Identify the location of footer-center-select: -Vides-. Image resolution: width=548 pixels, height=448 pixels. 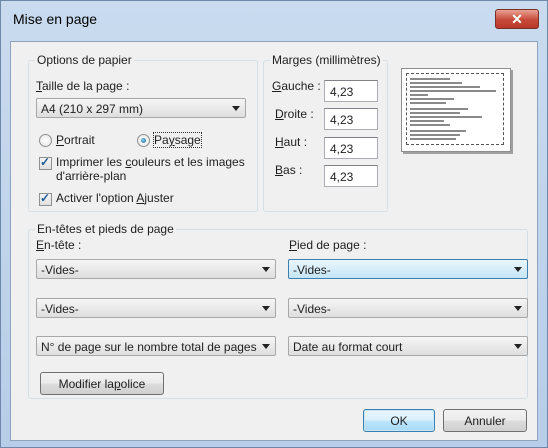
(408, 308).